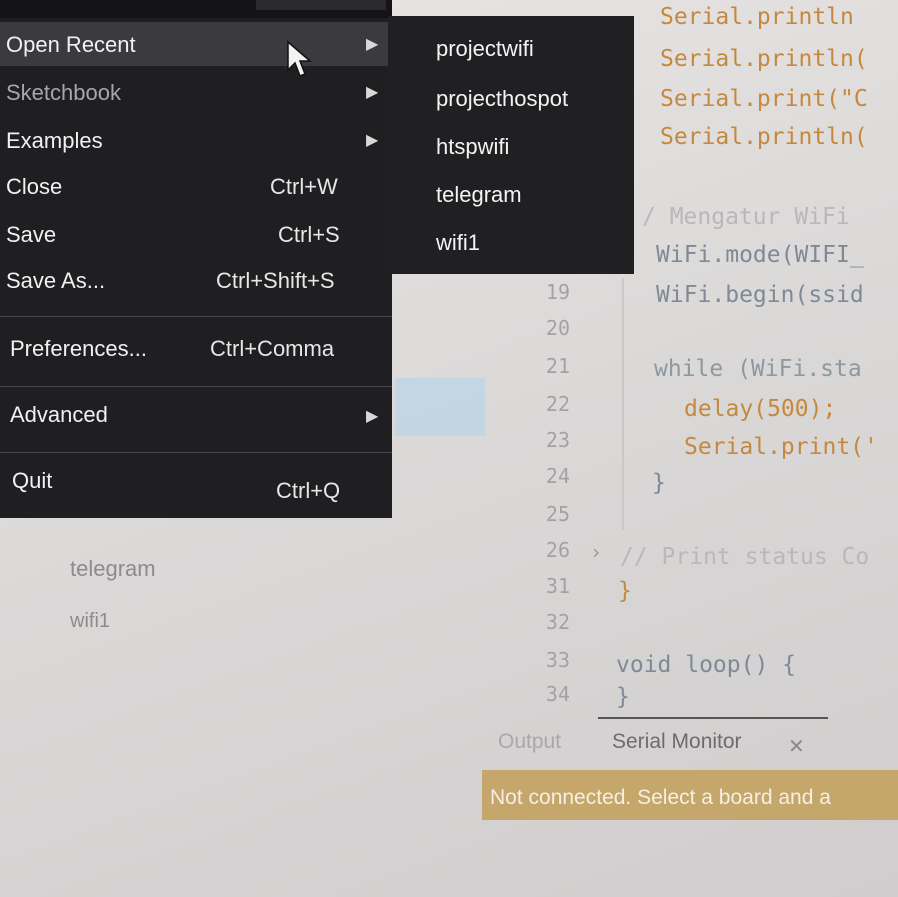 This screenshot has height=897, width=898. Describe the element at coordinates (557, 366) in the screenshot. I see `line-number: 21` at that location.